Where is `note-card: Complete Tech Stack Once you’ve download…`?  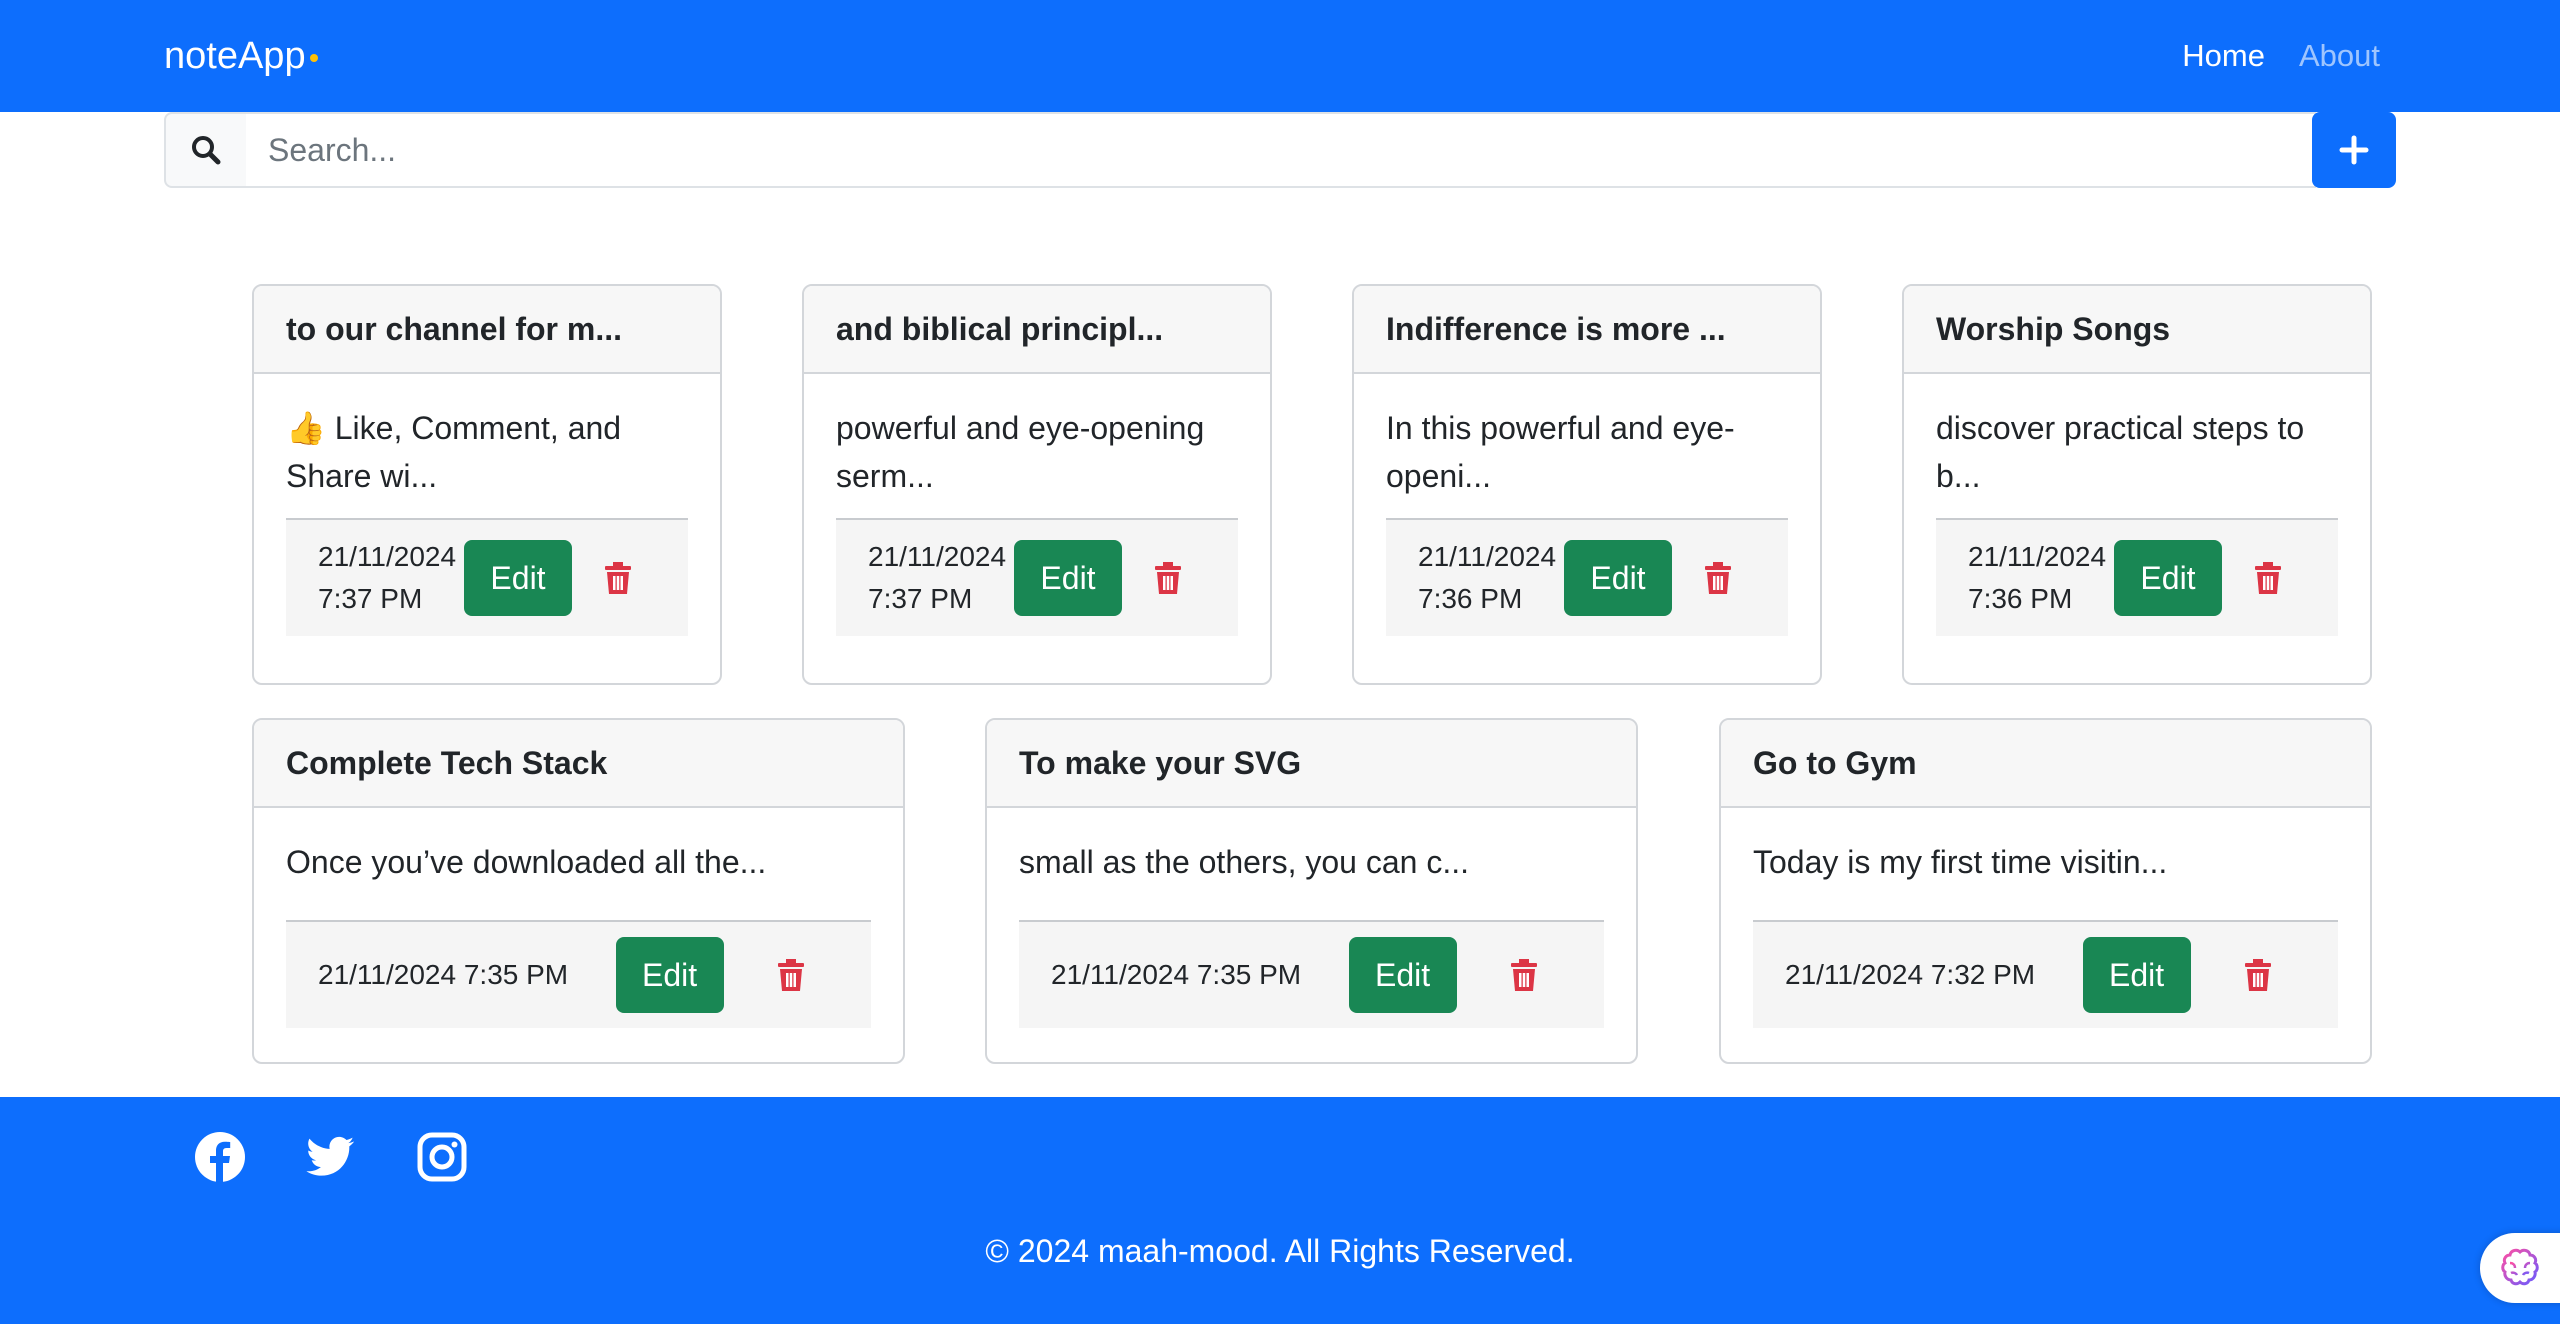
note-card: Complete Tech Stack Once you’ve download… is located at coordinates (578, 891).